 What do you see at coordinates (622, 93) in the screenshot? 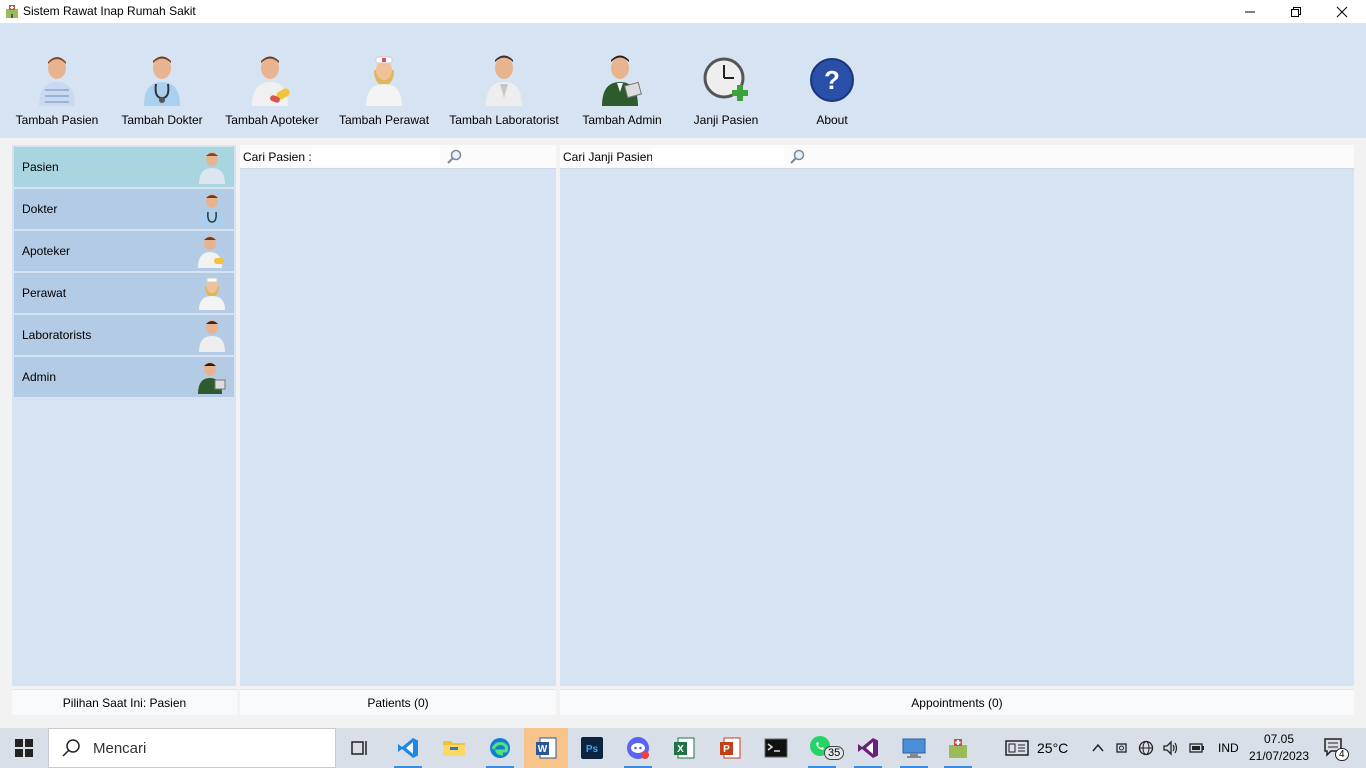
I see `add-admin-button: Tambah Admin` at bounding box center [622, 93].